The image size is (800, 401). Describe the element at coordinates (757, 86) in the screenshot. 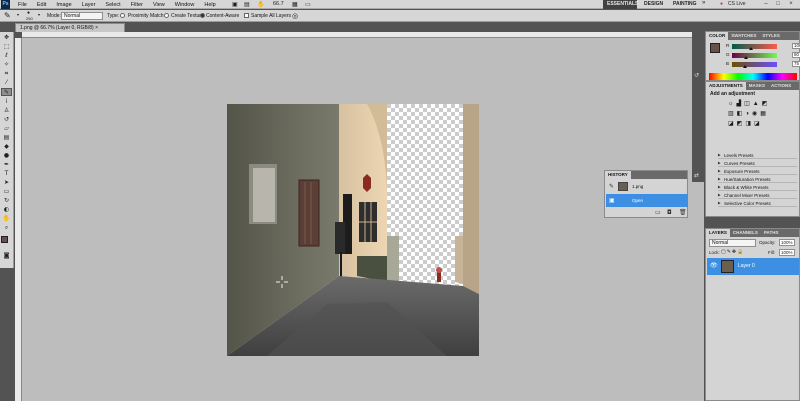

I see `tab-masks: MASKS` at that location.